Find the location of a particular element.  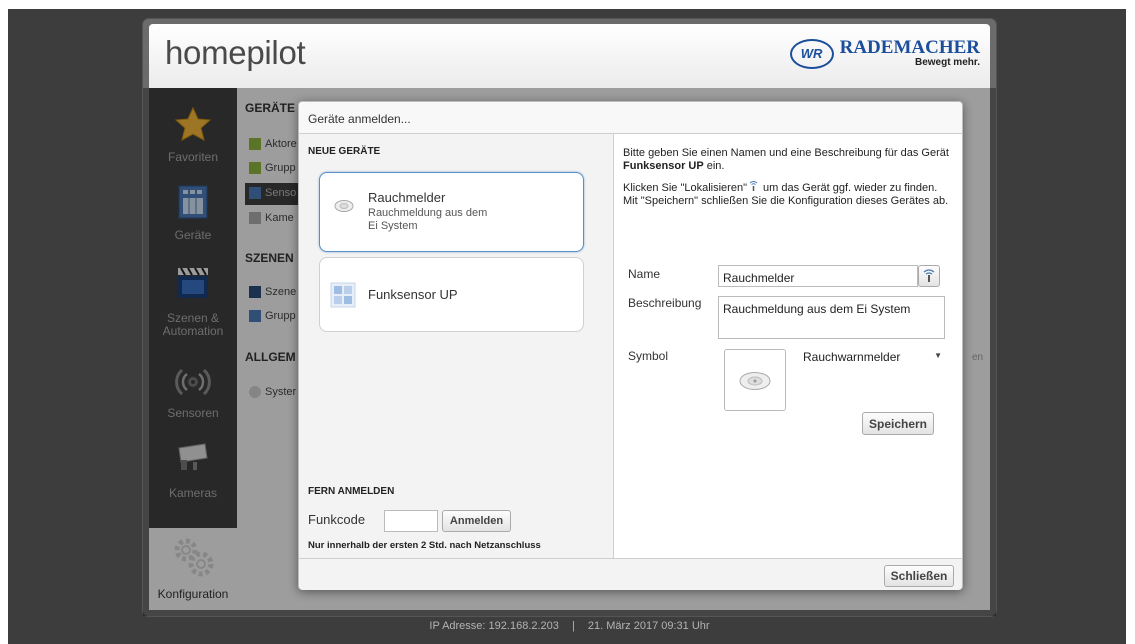

description-field: Rauchmeldung aus dem Ei System is located at coordinates (831, 317).